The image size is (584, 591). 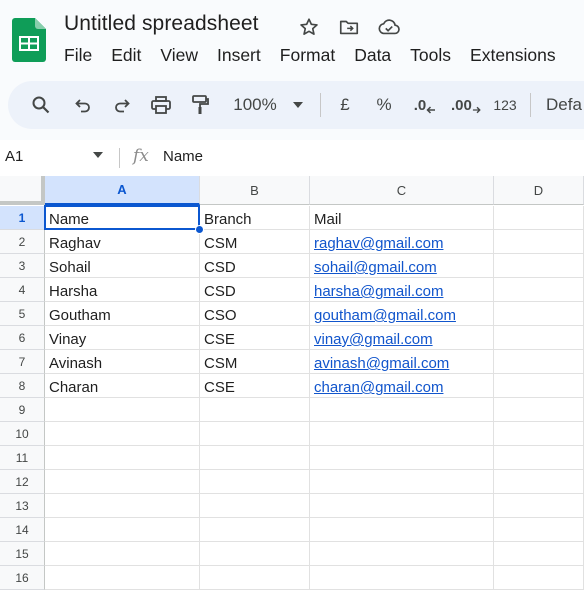 I want to click on row-header-9: 9, so click(x=22, y=410).